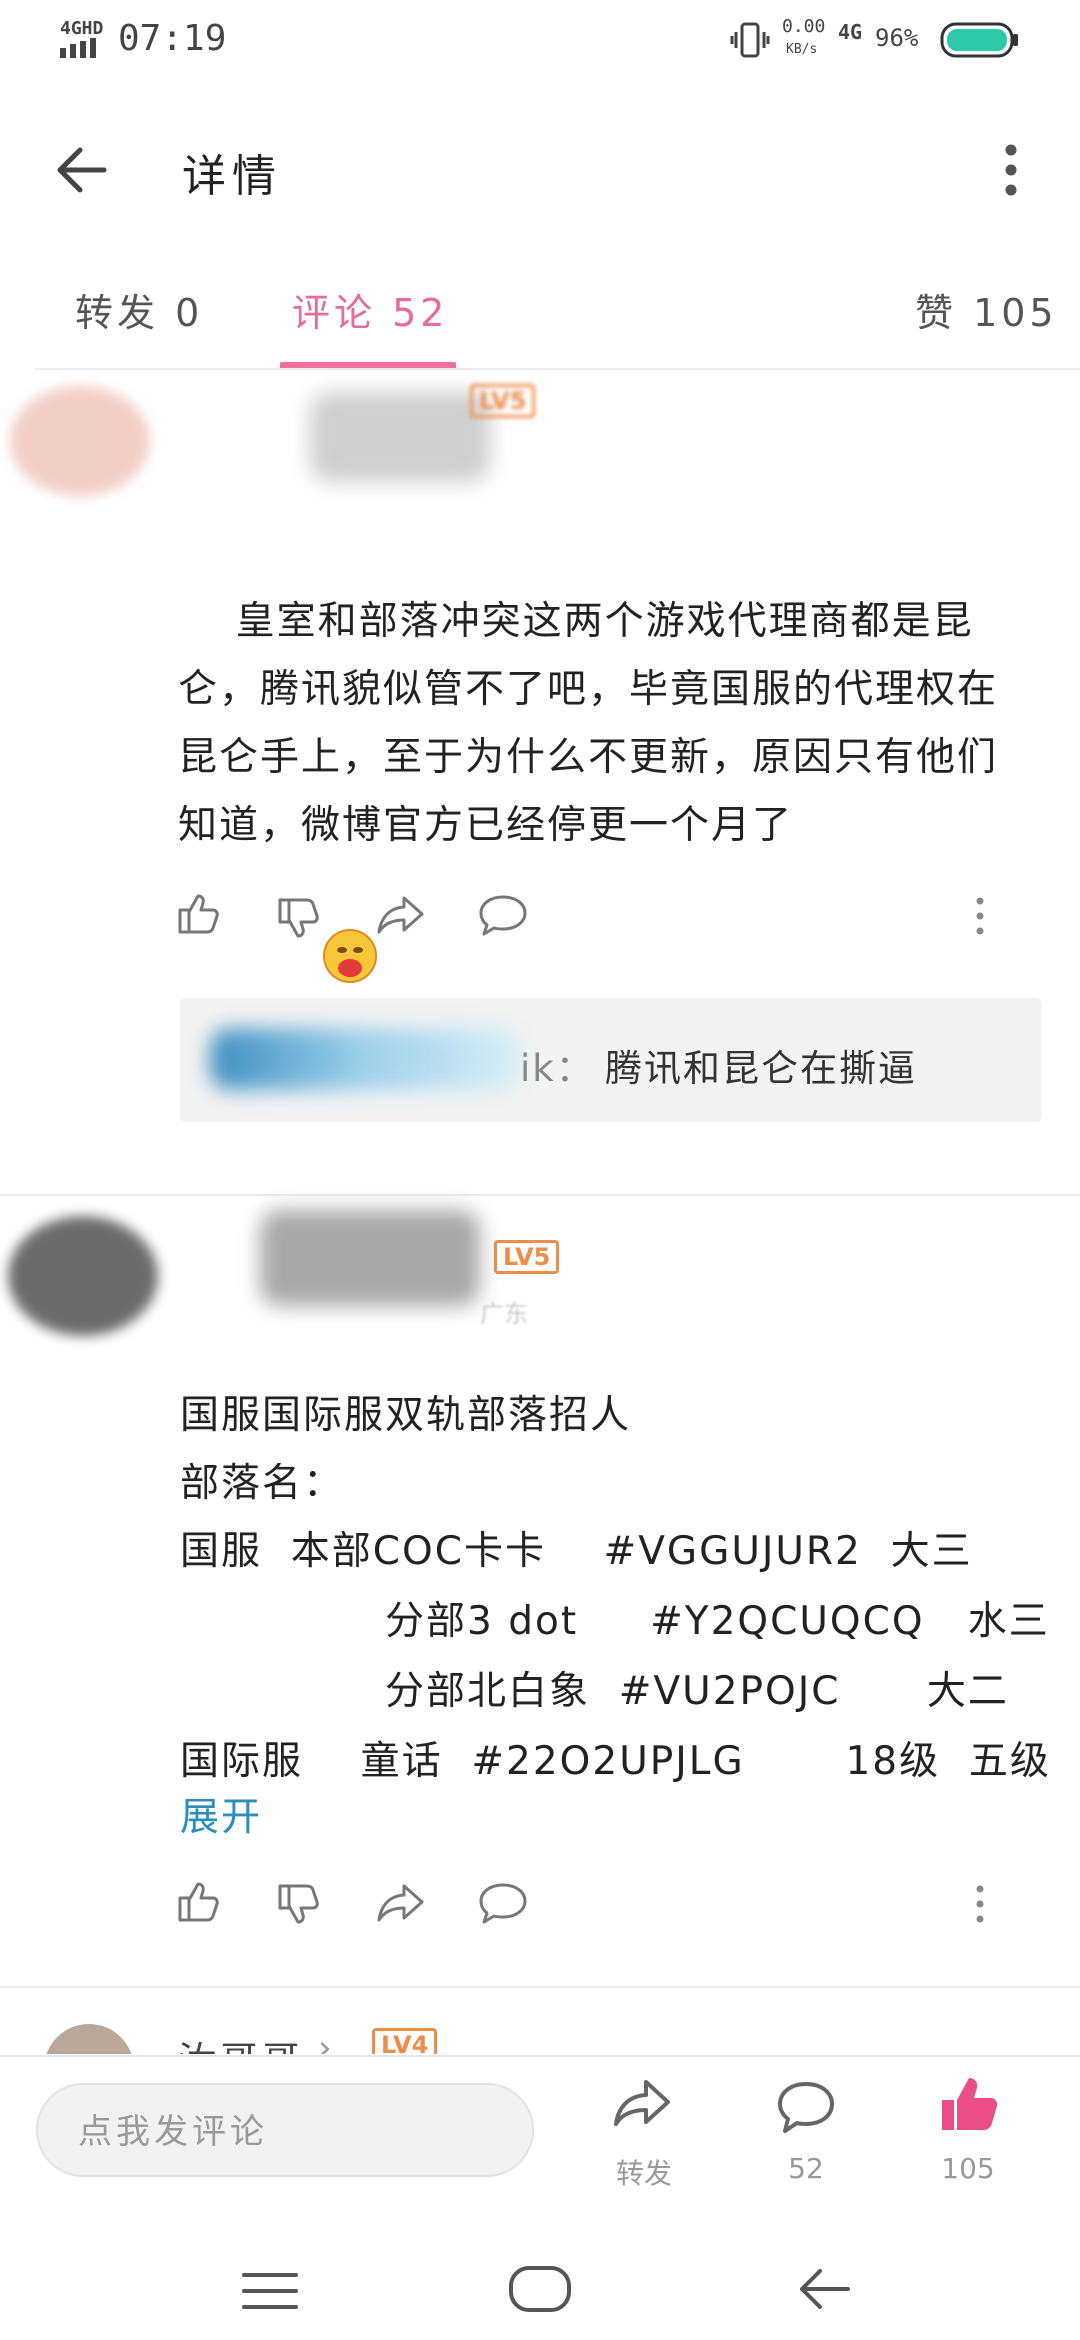  Describe the element at coordinates (82, 172) in the screenshot. I see `back-arrow-icon` at that location.